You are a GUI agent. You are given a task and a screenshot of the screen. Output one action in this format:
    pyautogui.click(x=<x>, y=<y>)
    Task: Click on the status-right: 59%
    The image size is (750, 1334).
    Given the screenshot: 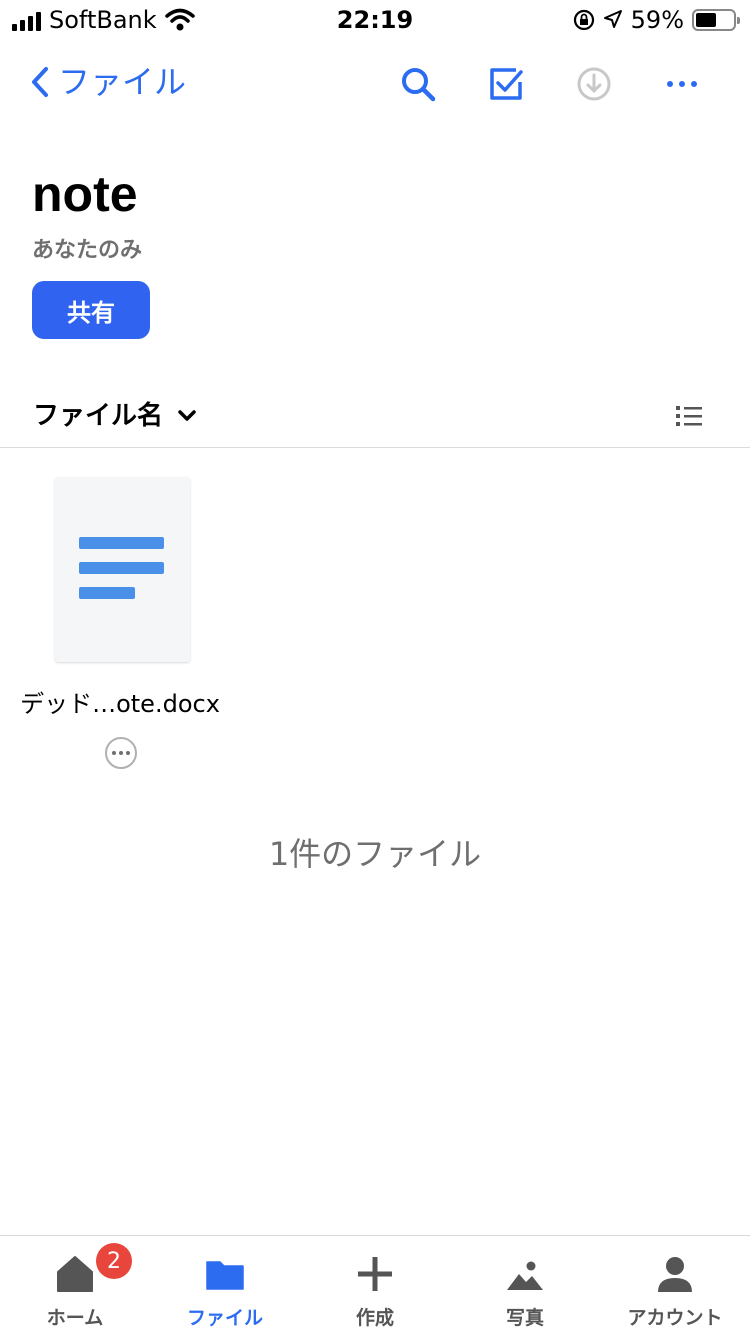 What is the action you would take?
    pyautogui.click(x=656, y=20)
    